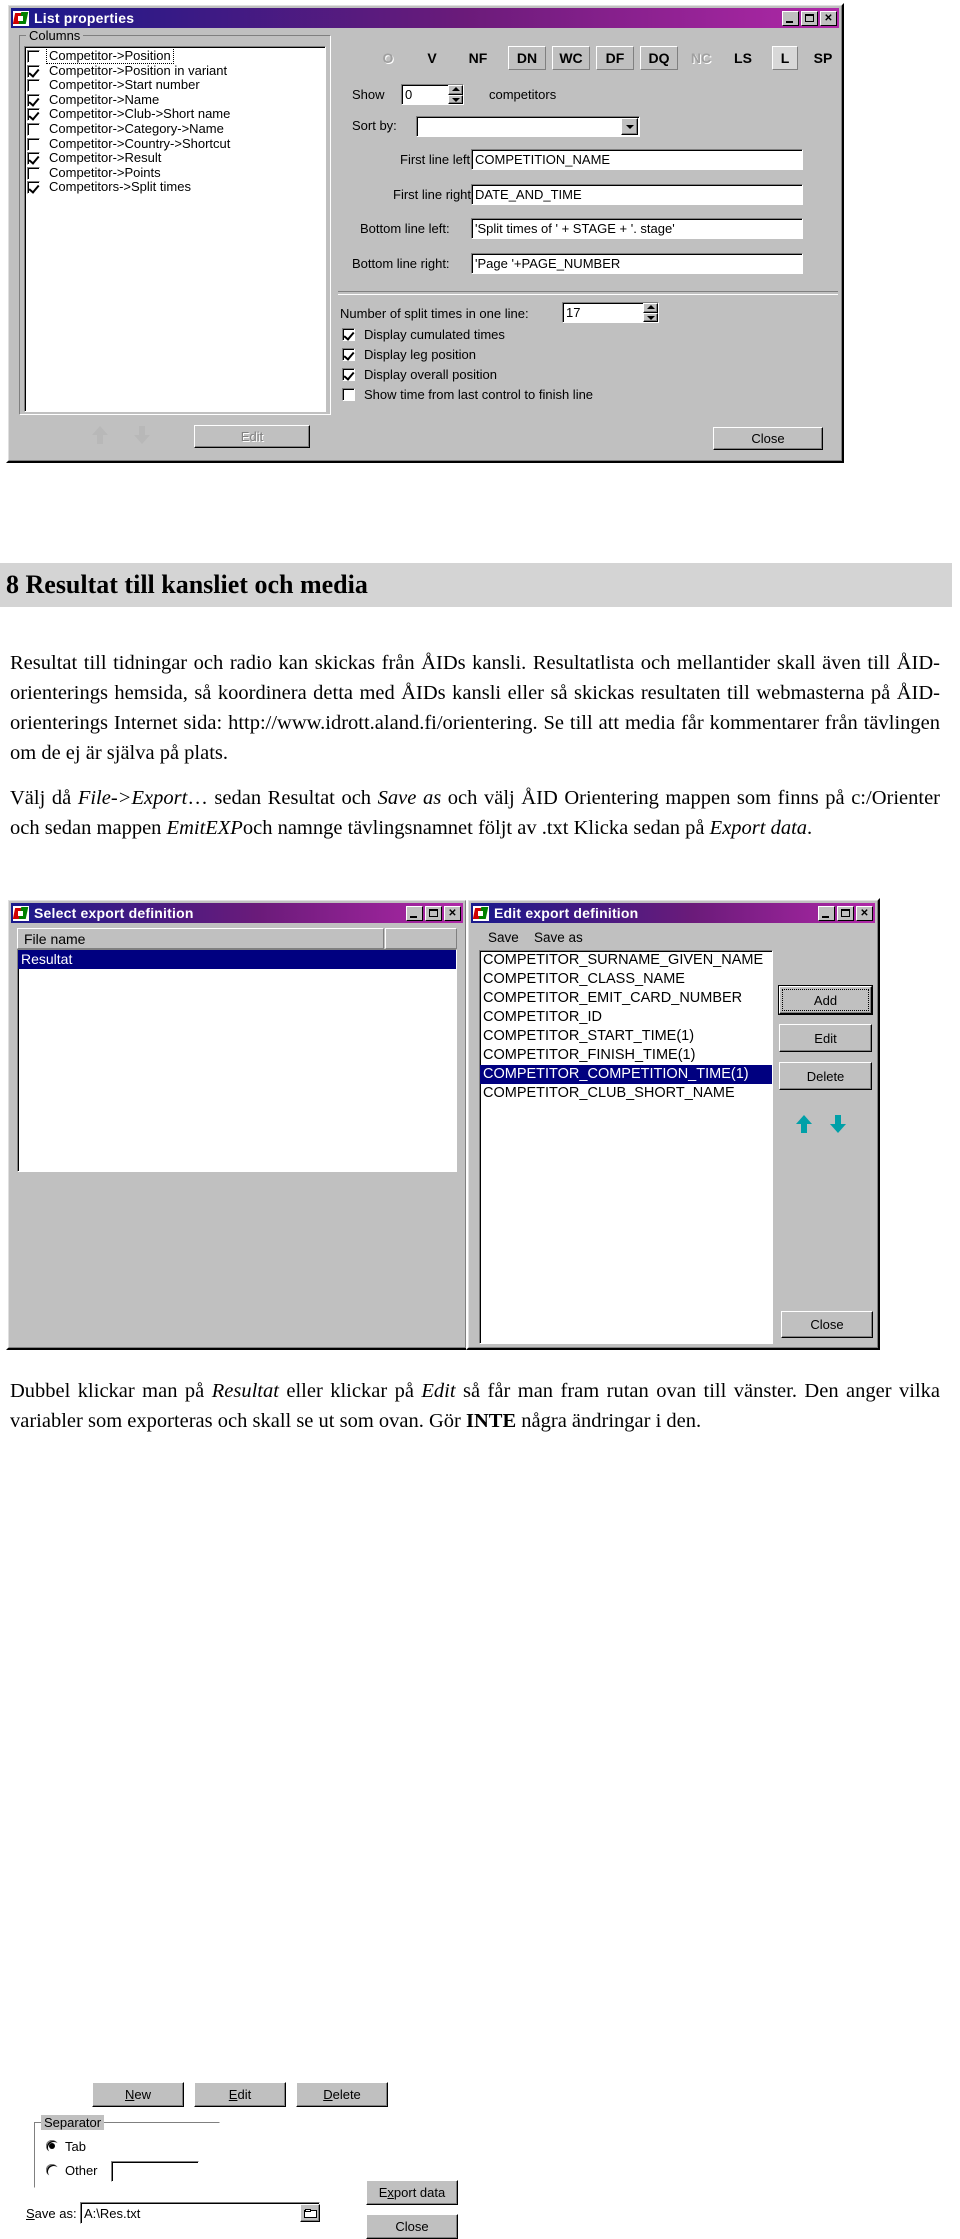 The height and width of the screenshot is (2239, 960). Describe the element at coordinates (438, 1391) in the screenshot. I see `text-run: Edit` at that location.